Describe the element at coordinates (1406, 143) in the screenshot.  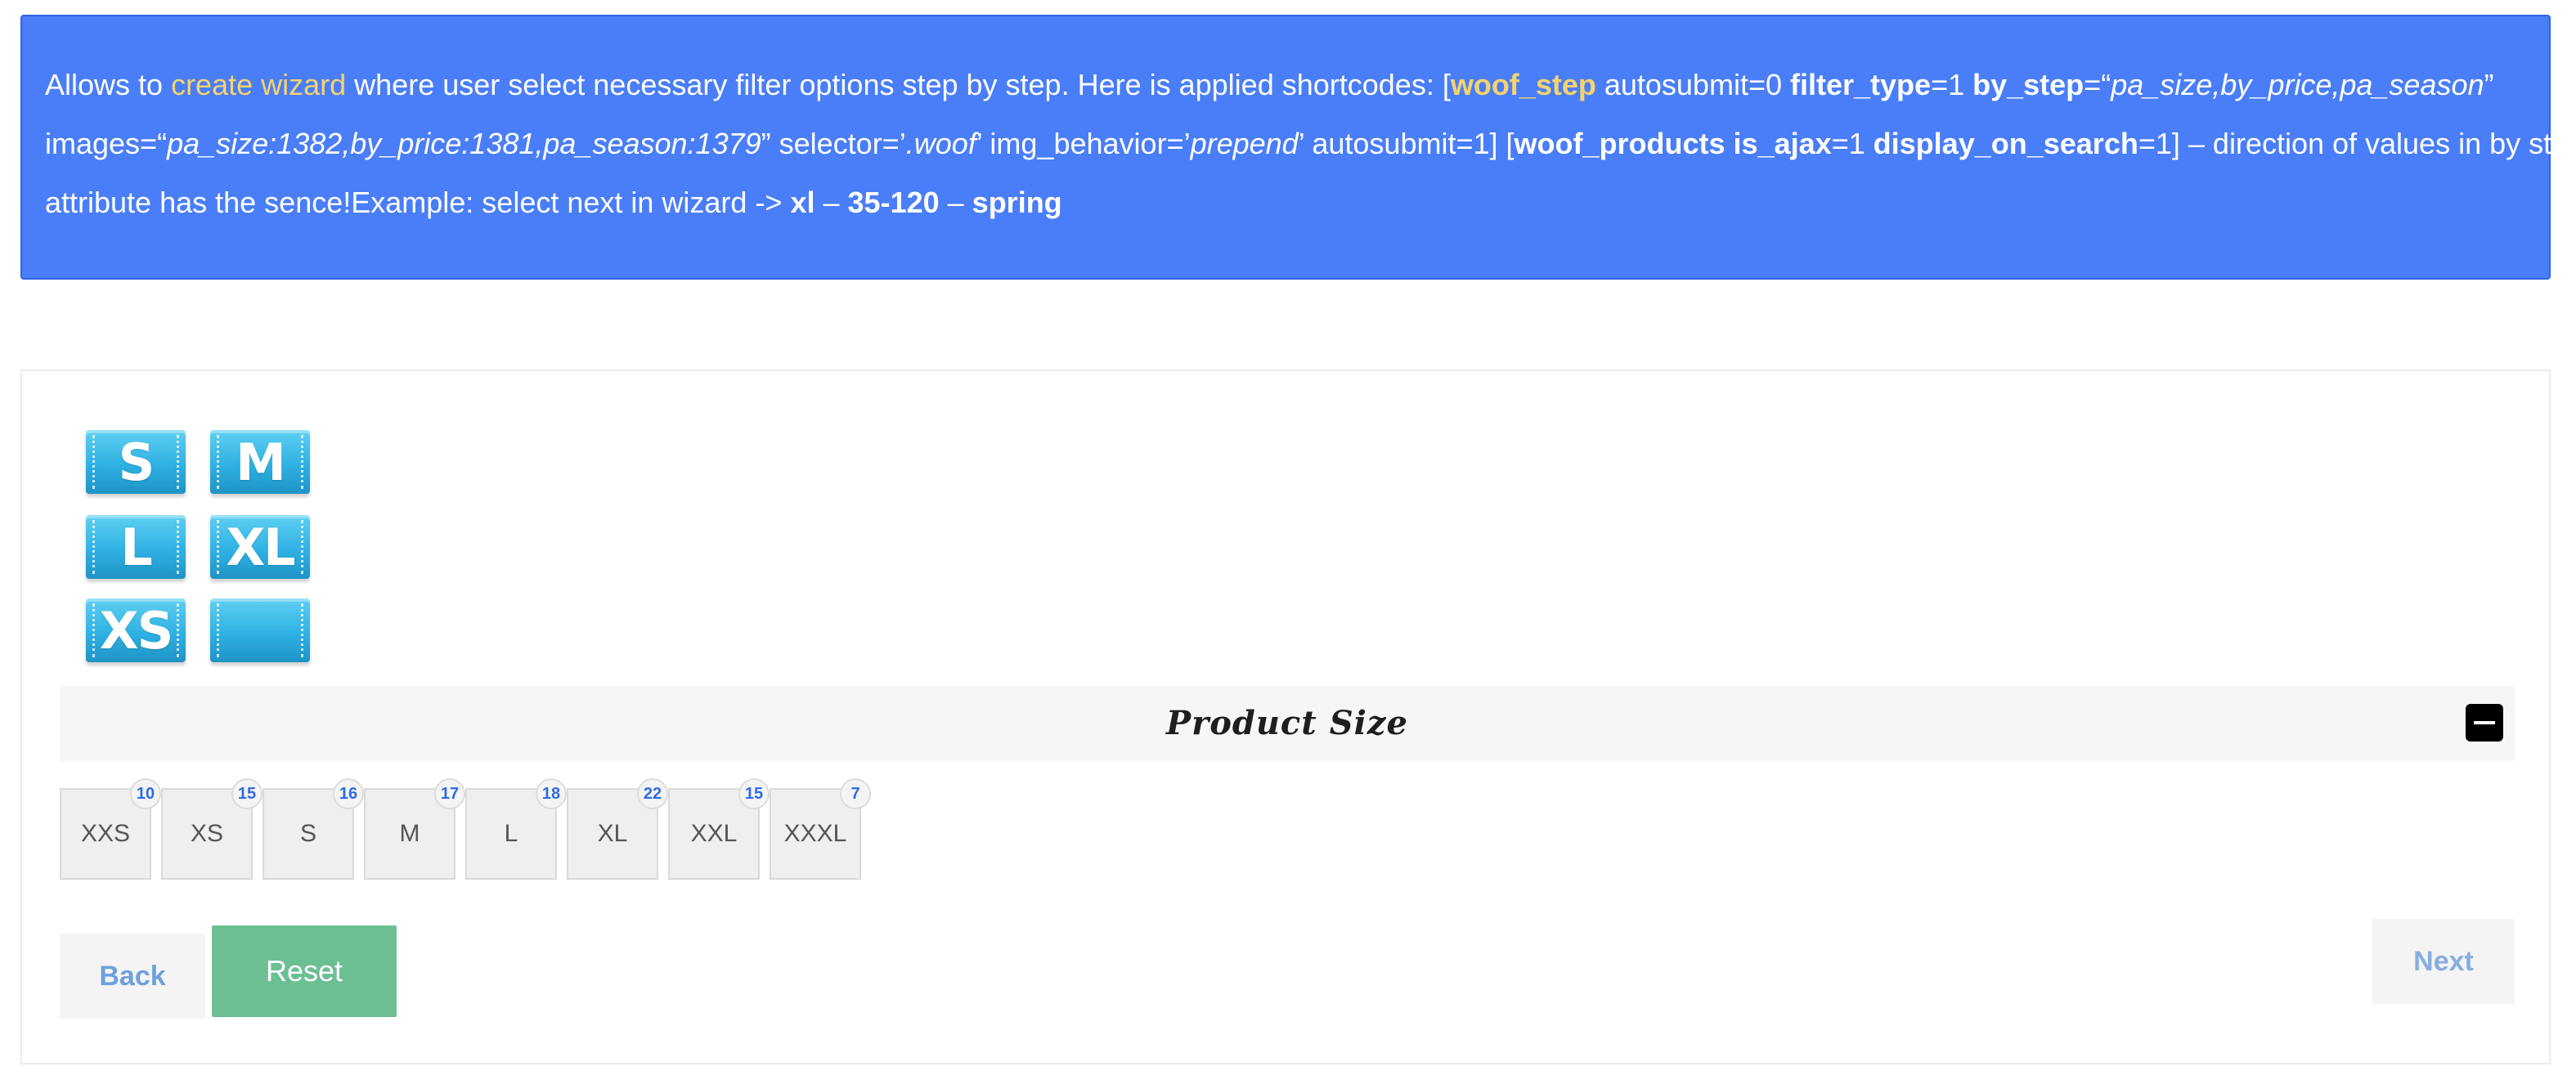
I see `banner-text: ’ autosubmit=1] [` at that location.